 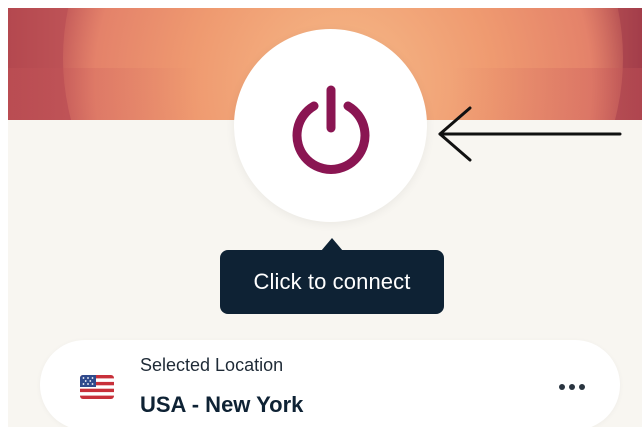 I want to click on more-horizontal-icon, so click(x=572, y=386).